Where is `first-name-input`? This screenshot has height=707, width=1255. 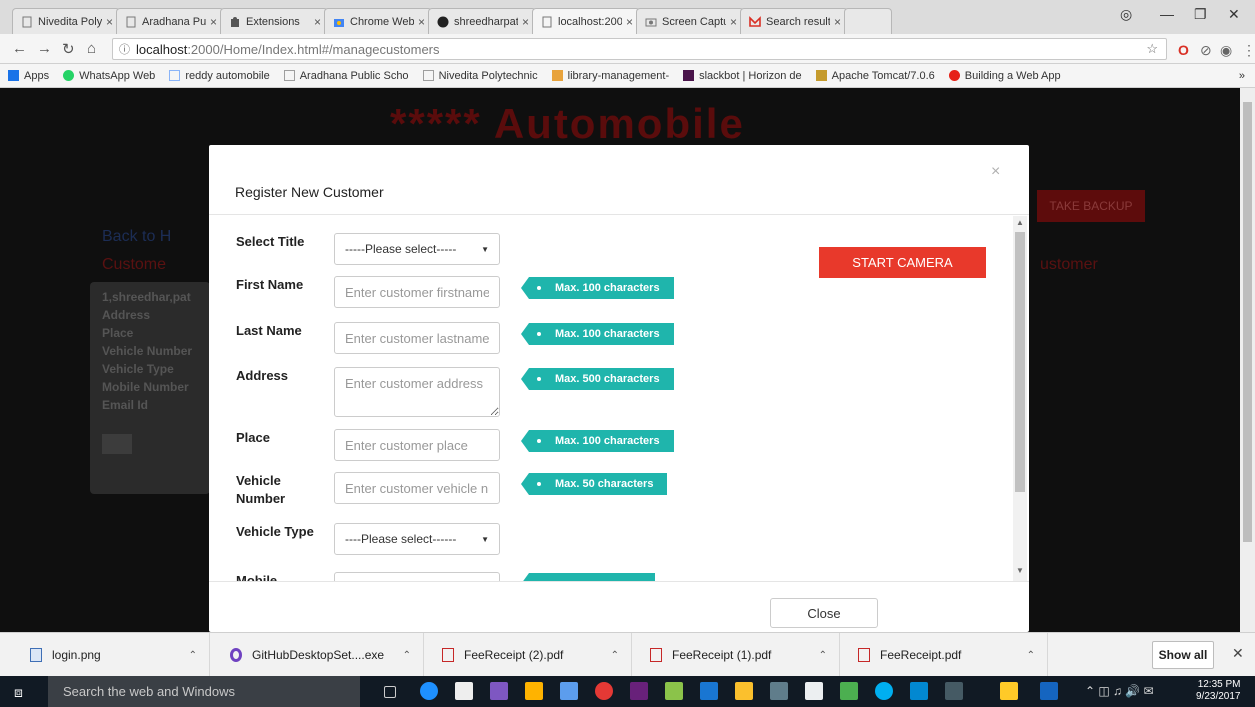 first-name-input is located at coordinates (417, 292).